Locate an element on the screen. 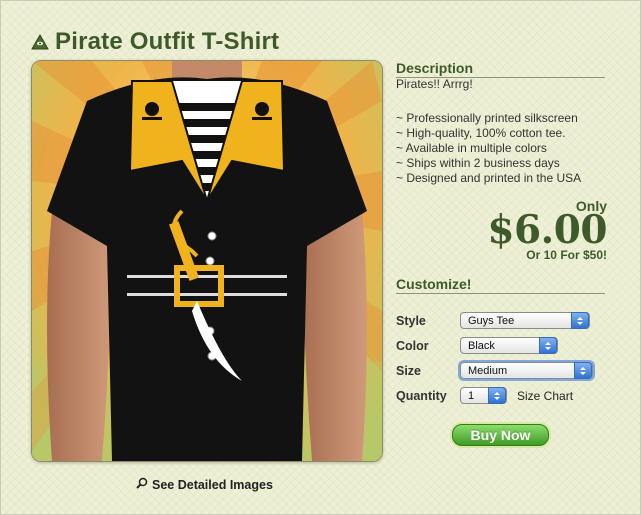 Image resolution: width=641 pixels, height=515 pixels. size-select-value: Medium is located at coordinates (488, 371).